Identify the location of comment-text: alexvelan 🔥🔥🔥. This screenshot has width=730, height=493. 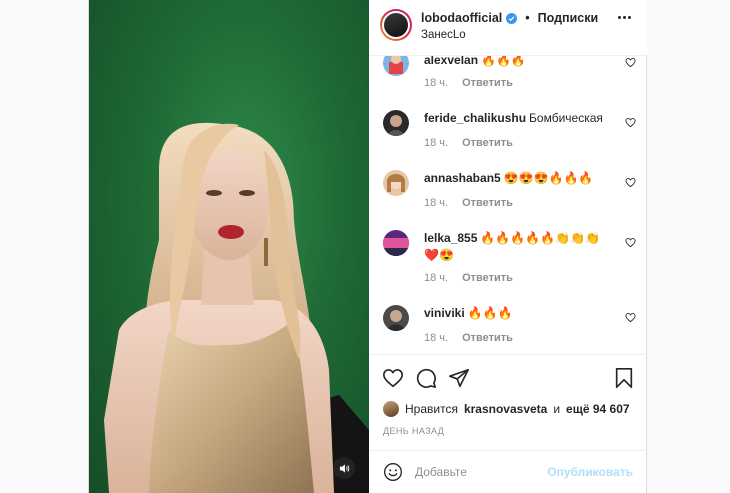
(519, 62).